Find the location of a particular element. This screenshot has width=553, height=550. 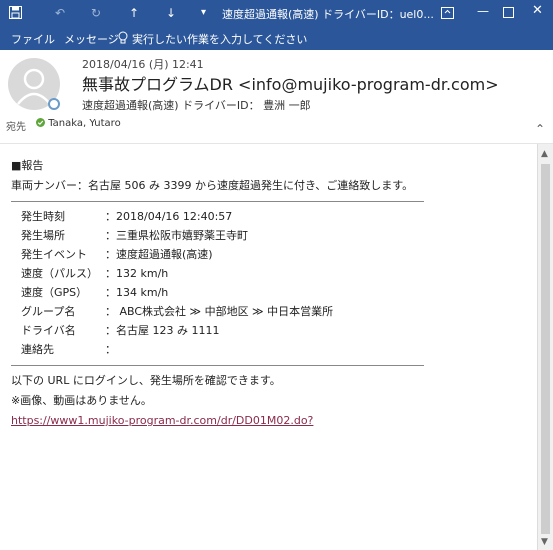

scroll-down-icon: ▼ is located at coordinates (544, 542).